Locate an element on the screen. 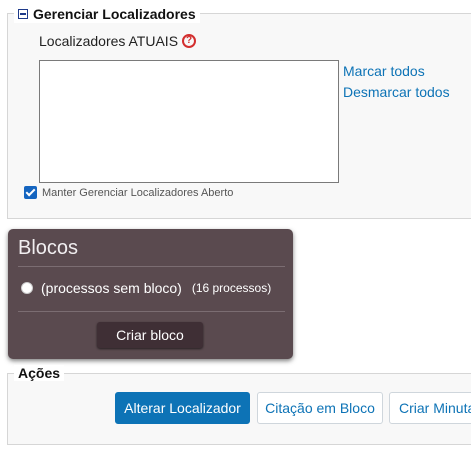 This screenshot has height=451, width=471. blocos-radio-option: (processos sem bloco) (16 processos) is located at coordinates (146, 288).